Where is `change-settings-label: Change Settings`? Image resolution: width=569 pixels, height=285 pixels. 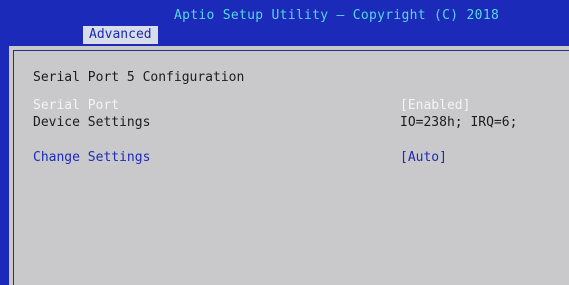
change-settings-label: Change Settings is located at coordinates (92, 157).